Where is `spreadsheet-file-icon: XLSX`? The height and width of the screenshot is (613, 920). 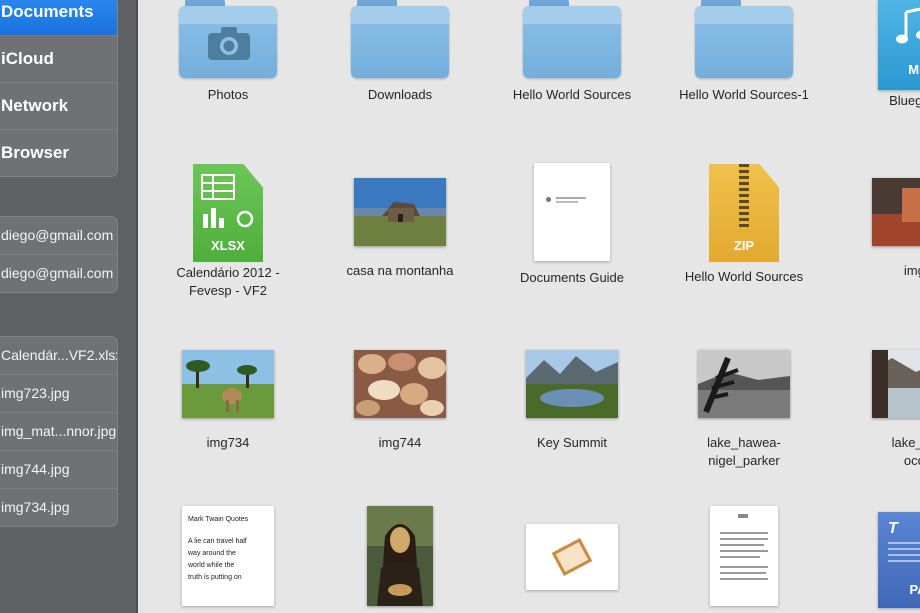 spreadsheet-file-icon: XLSX is located at coordinates (228, 213).